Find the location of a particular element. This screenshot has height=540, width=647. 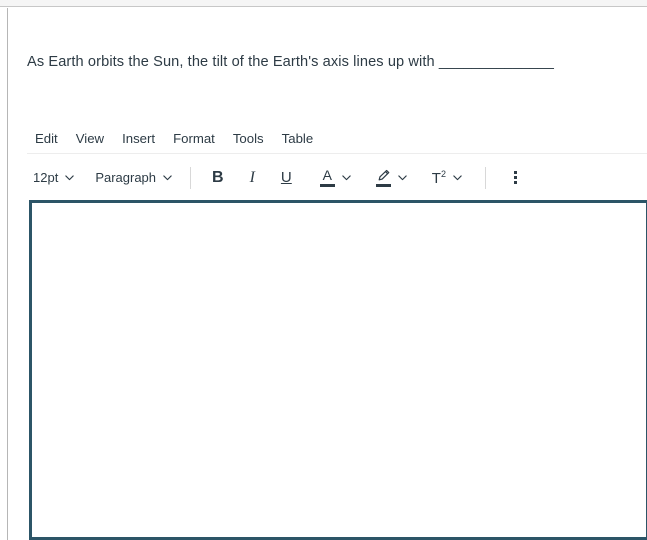

highlight-marker-icon is located at coordinates (383, 178).